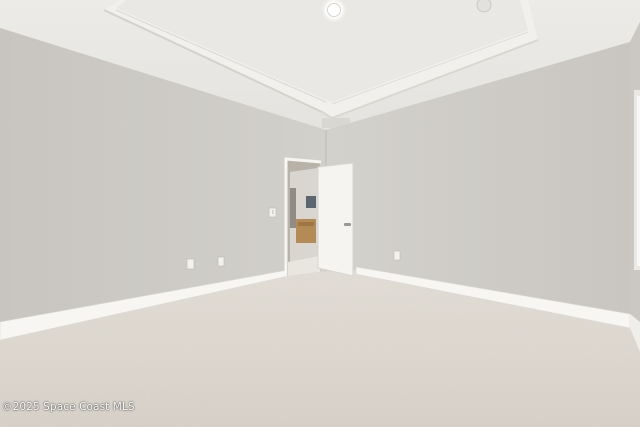  I want to click on distant-picture, so click(311, 202).